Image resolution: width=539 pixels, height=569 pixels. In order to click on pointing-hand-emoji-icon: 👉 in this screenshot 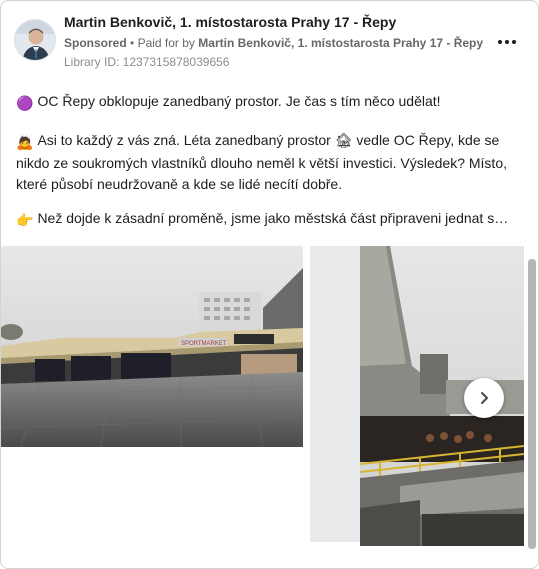, I will do `click(25, 220)`.